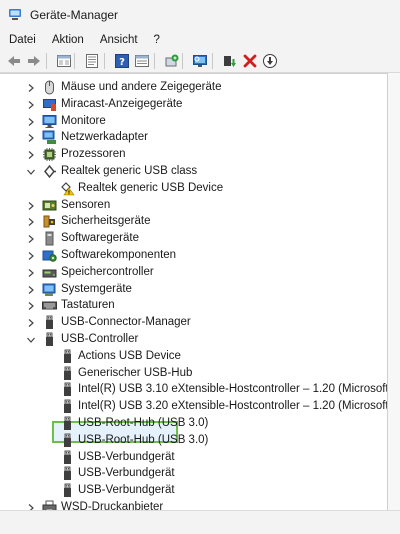 This screenshot has width=400, height=534. What do you see at coordinates (49, 137) in the screenshot?
I see `network-adapter-icon` at bounding box center [49, 137].